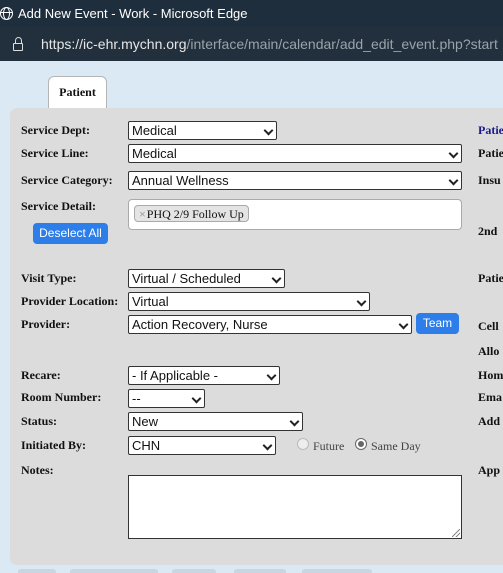  I want to click on service-dept-select: Medical, so click(202, 130).